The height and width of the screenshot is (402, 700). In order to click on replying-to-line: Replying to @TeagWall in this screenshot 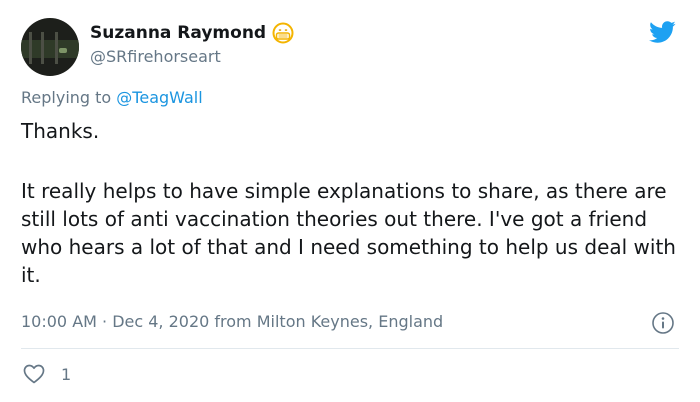, I will do `click(112, 97)`.